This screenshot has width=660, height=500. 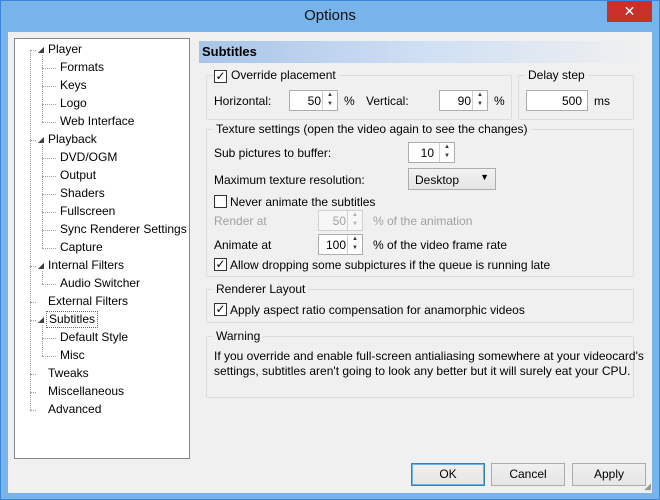 I want to click on tree-item: Tweaks, so click(x=102, y=373).